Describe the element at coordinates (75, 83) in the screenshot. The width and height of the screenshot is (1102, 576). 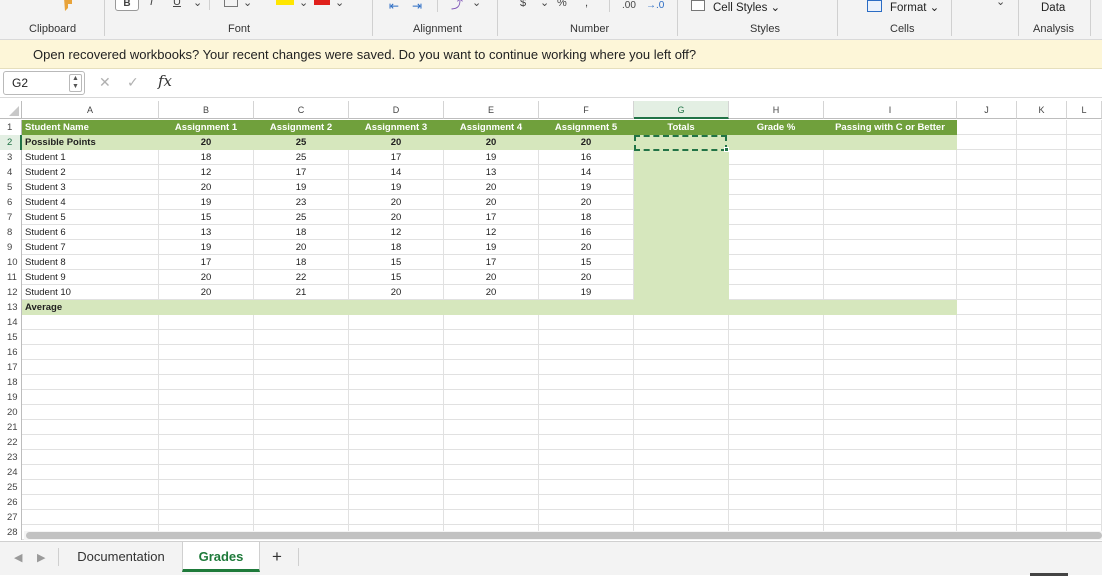
I see `name-box-stepper-icon: ▲ ▼` at that location.